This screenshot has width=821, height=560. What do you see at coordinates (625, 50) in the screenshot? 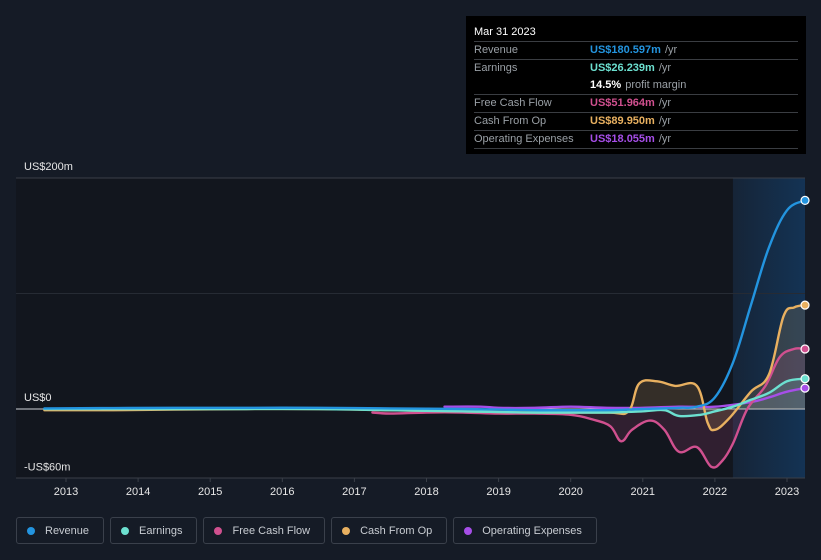
I see `tooltip-row-value: US$180.597m` at bounding box center [625, 50].